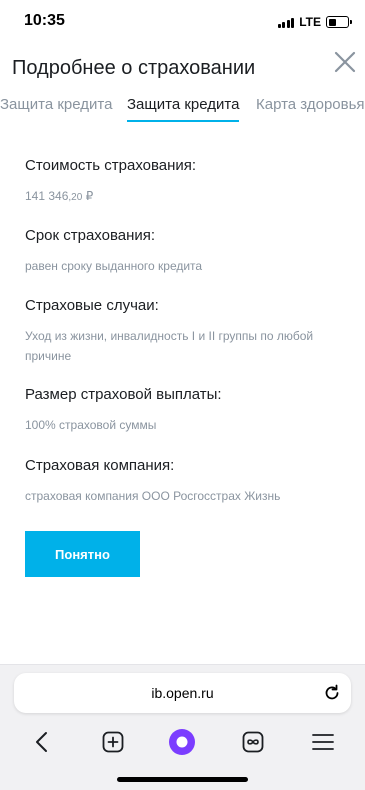  Describe the element at coordinates (153, 496) in the screenshot. I see `company-value: страховая компания ООО Росгосстрах Жизнь` at that location.